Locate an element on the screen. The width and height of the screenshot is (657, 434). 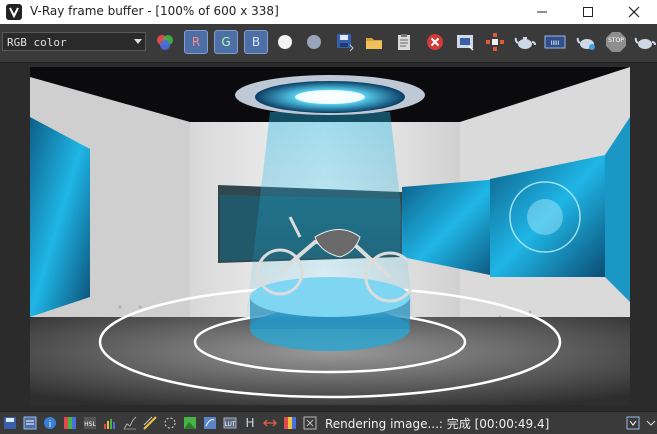
lut-button: IIIII is located at coordinates (555, 42).